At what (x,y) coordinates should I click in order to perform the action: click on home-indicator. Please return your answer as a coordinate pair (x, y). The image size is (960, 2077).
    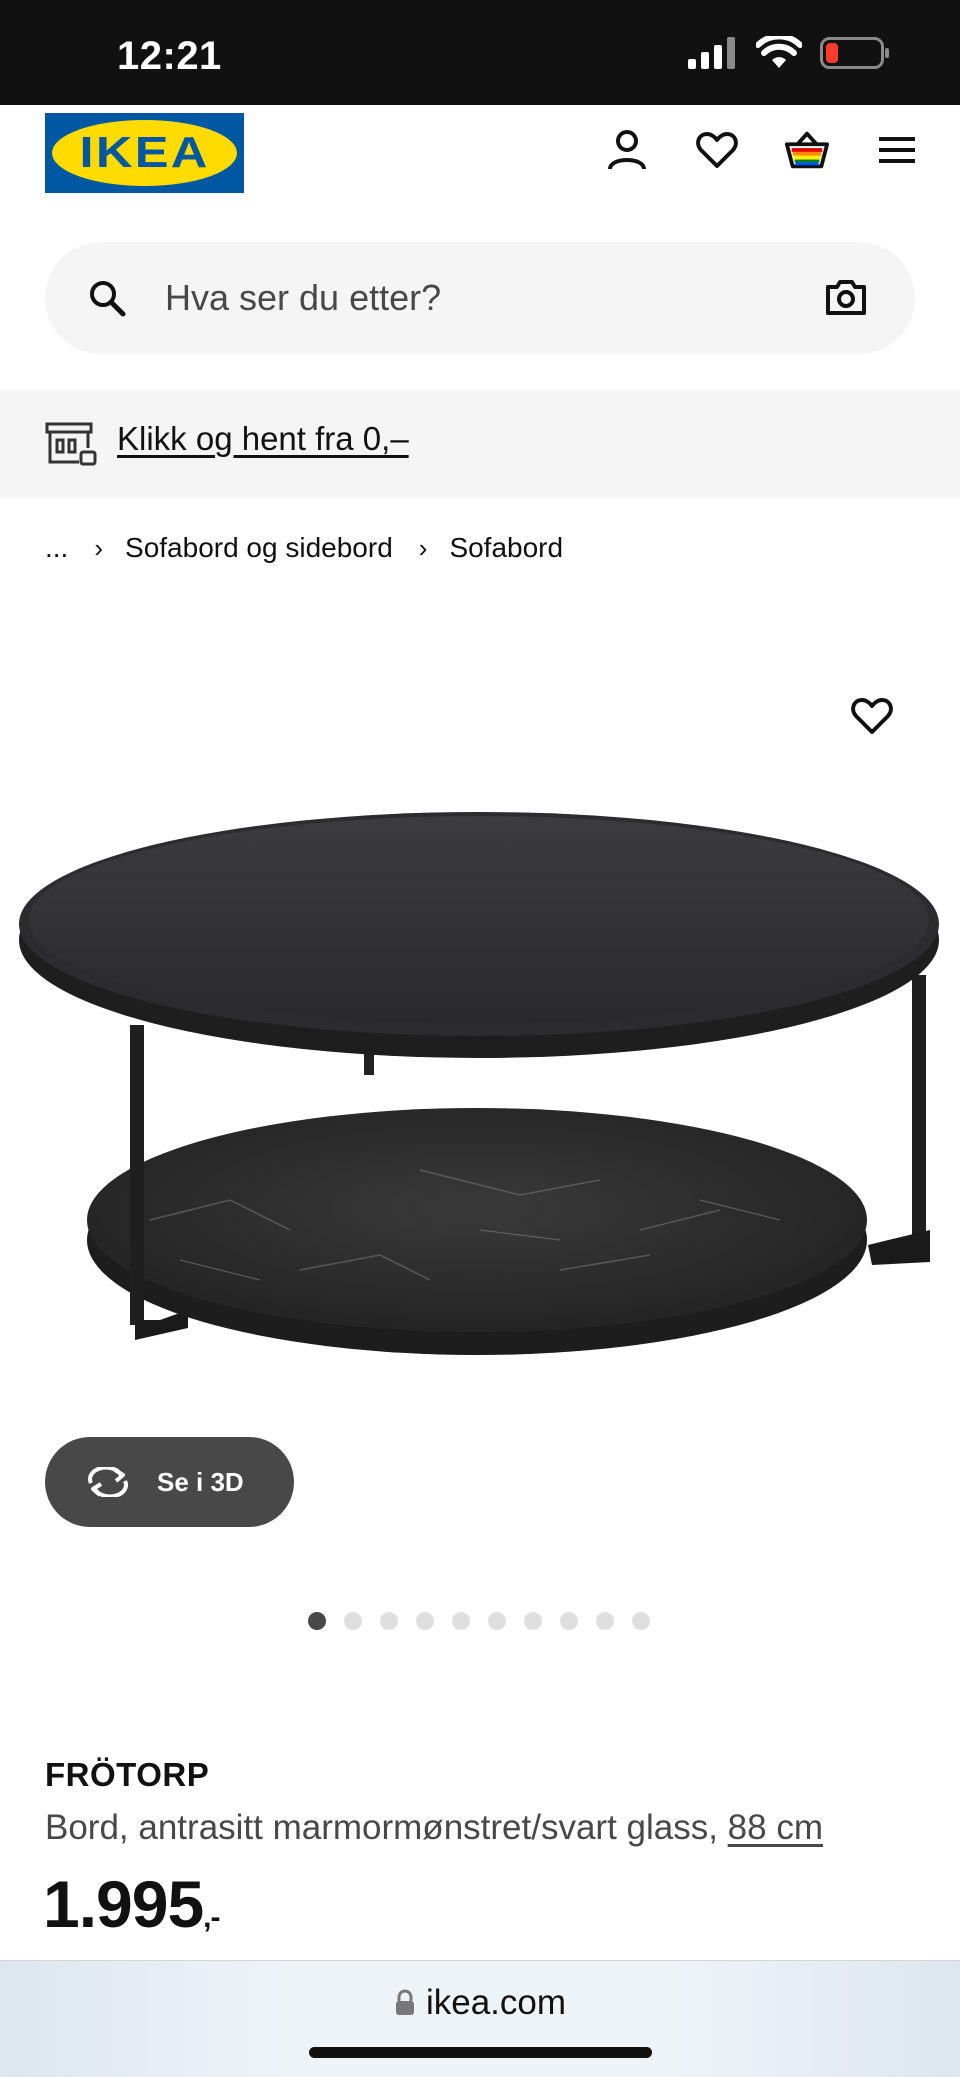
    Looking at the image, I should click on (480, 2052).